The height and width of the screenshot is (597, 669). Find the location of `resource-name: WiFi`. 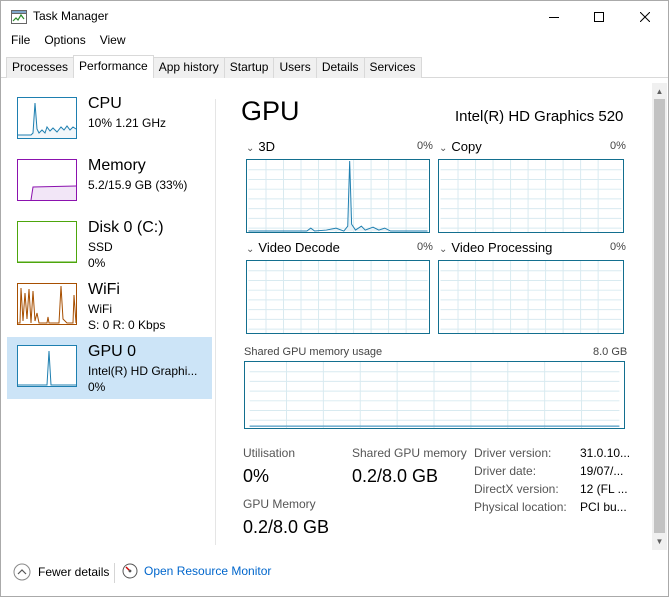

resource-name: WiFi is located at coordinates (104, 289).